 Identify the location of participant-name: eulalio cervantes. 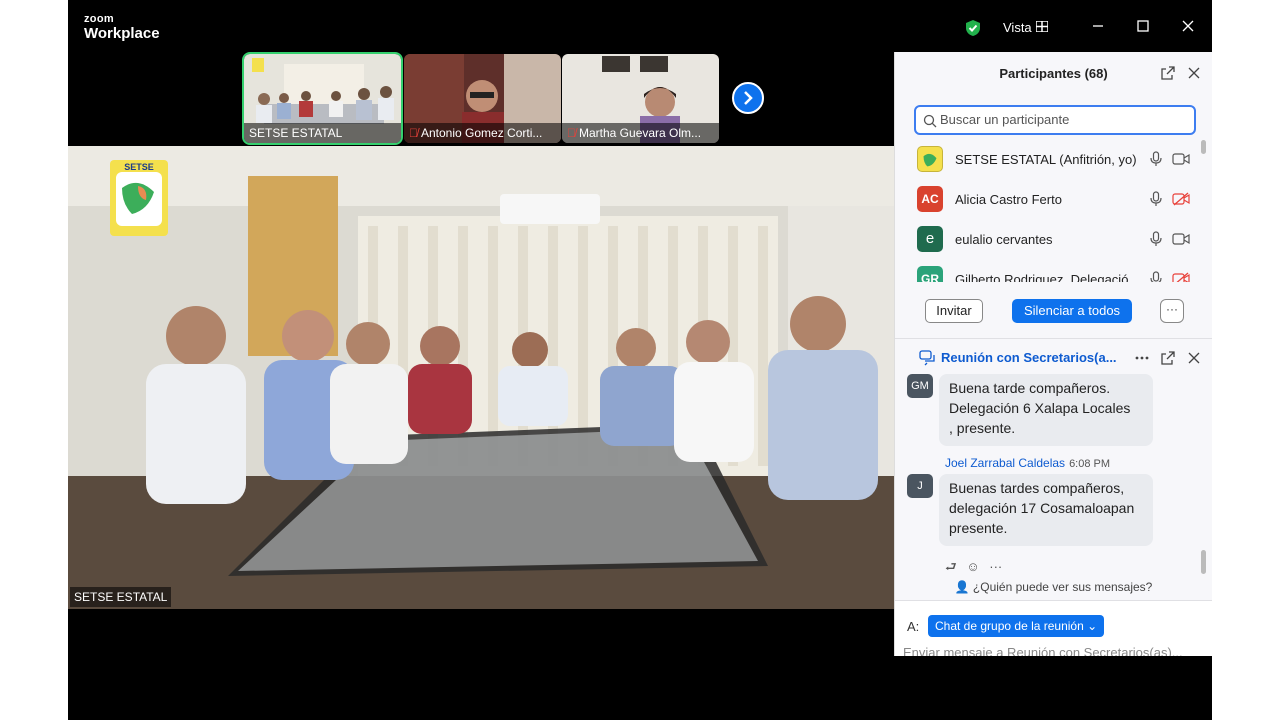
(1004, 239).